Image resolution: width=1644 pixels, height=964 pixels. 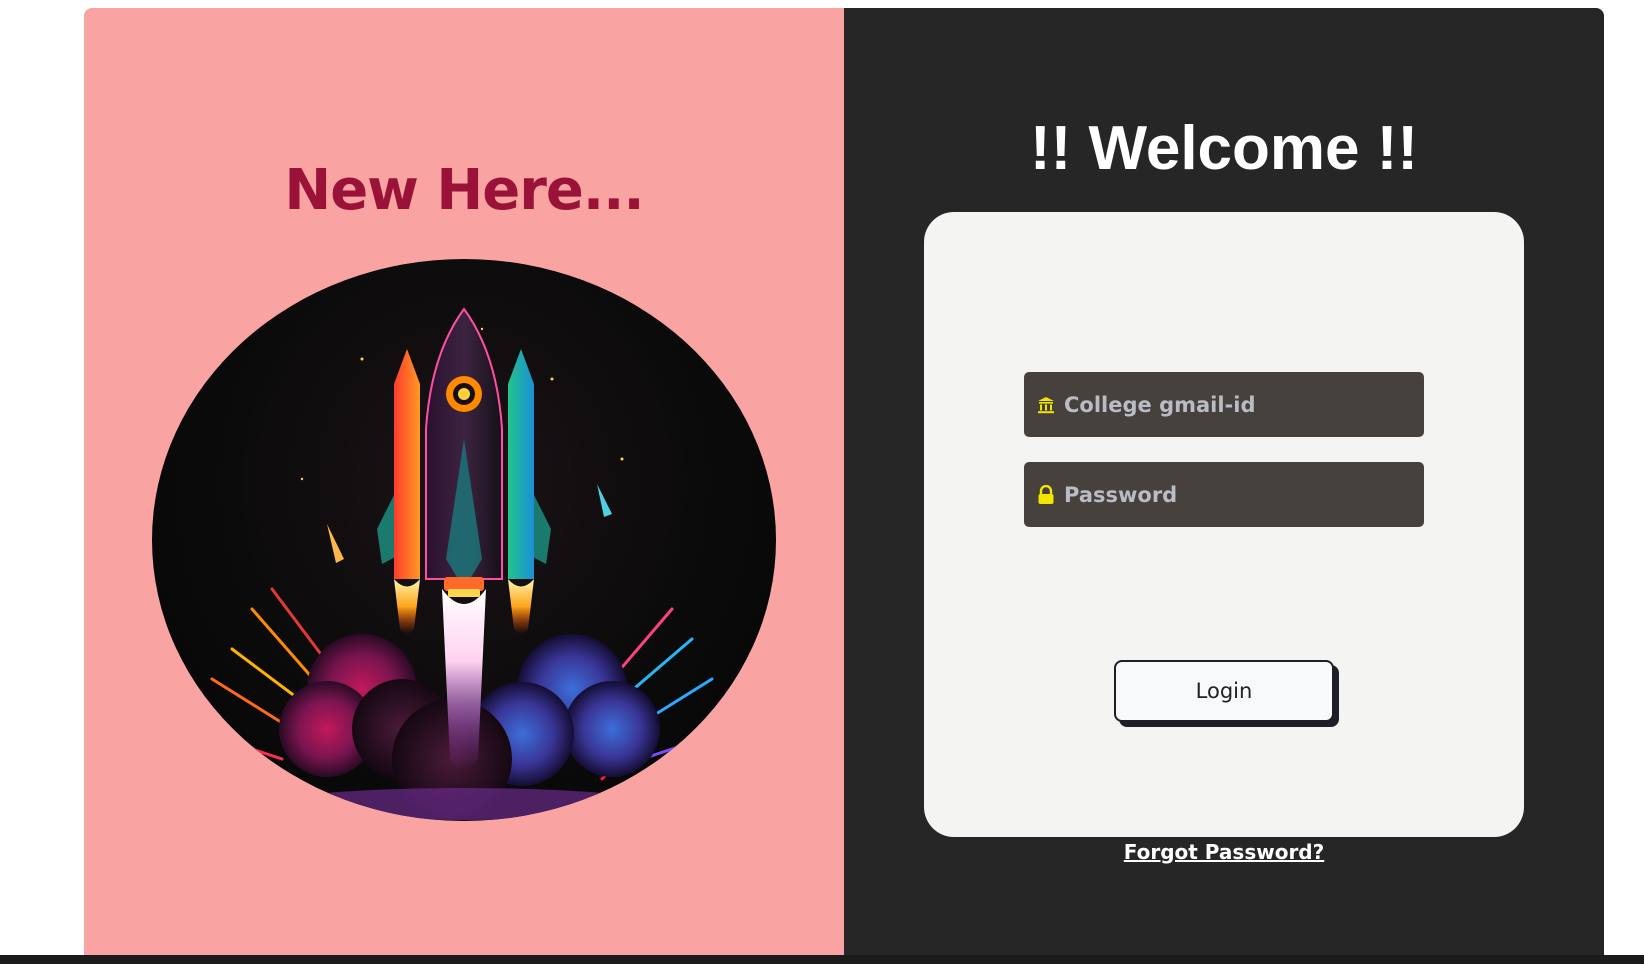 I want to click on welcome-heading: !! Welcome !!, so click(x=1224, y=148).